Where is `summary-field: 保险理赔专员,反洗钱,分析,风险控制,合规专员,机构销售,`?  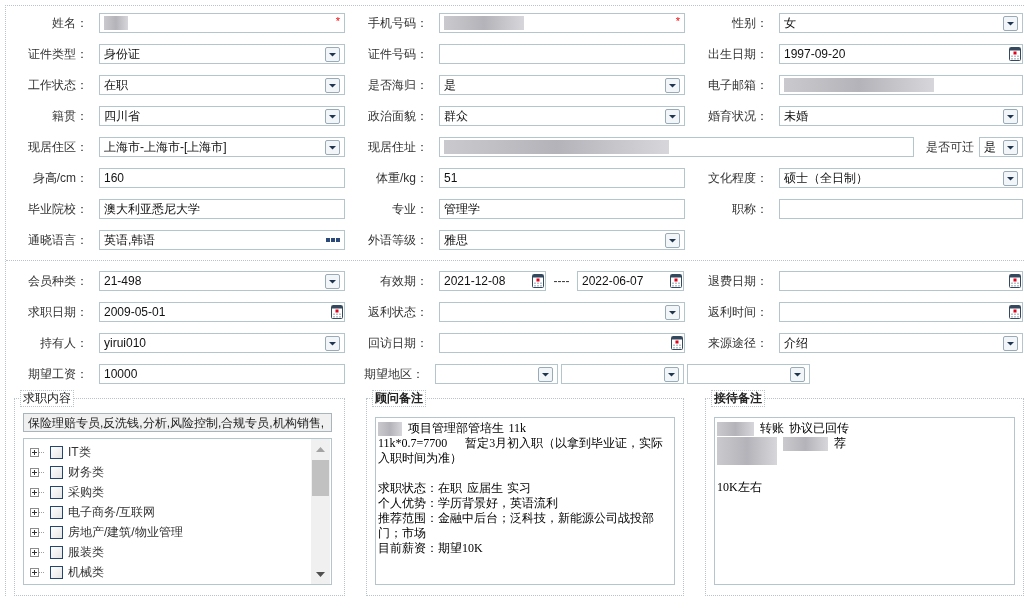
summary-field: 保险理赔专员,反洗钱,分析,风险控制,合规专员,机构销售, is located at coordinates (177, 422).